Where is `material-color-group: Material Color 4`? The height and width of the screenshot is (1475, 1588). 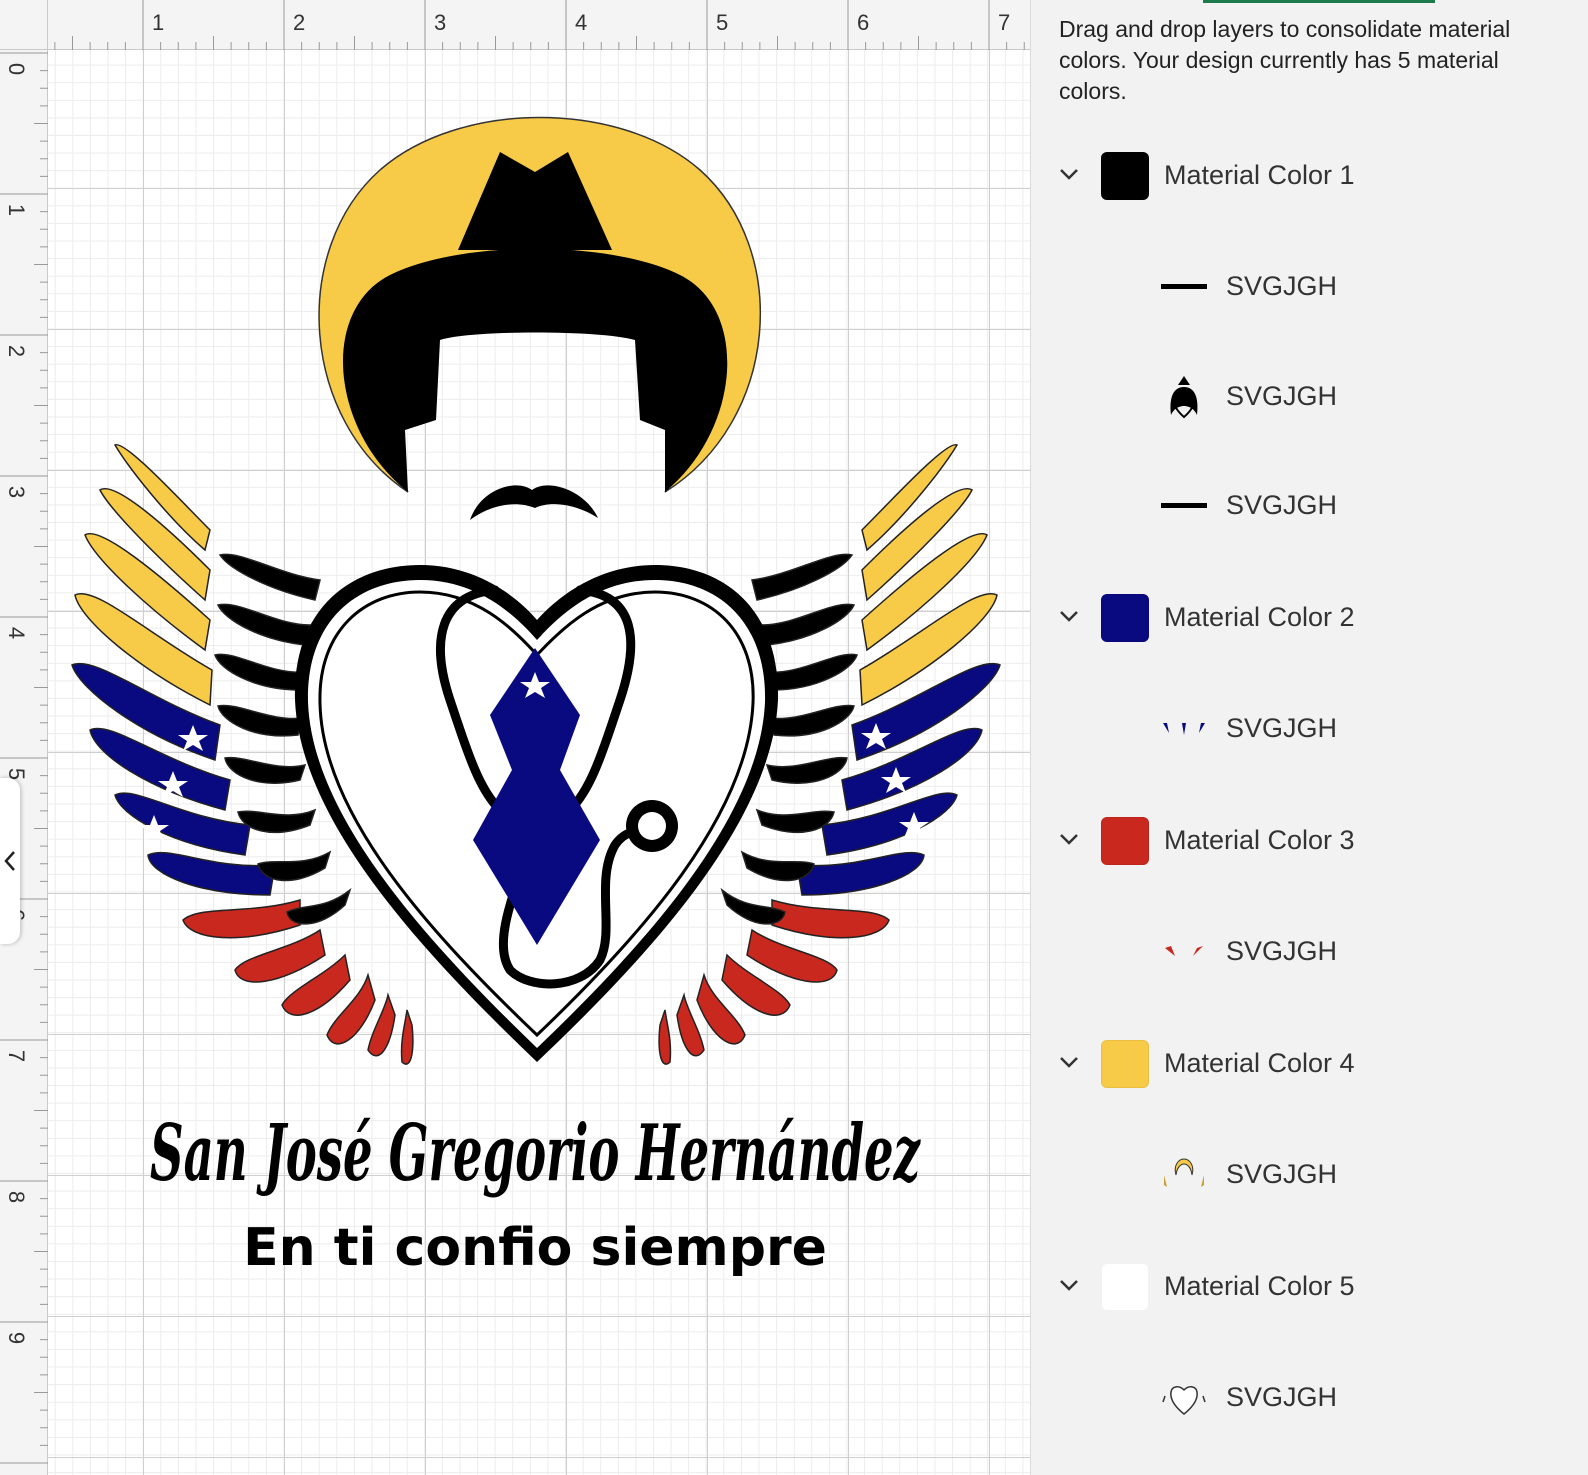 material-color-group: Material Color 4 is located at coordinates (1309, 1065).